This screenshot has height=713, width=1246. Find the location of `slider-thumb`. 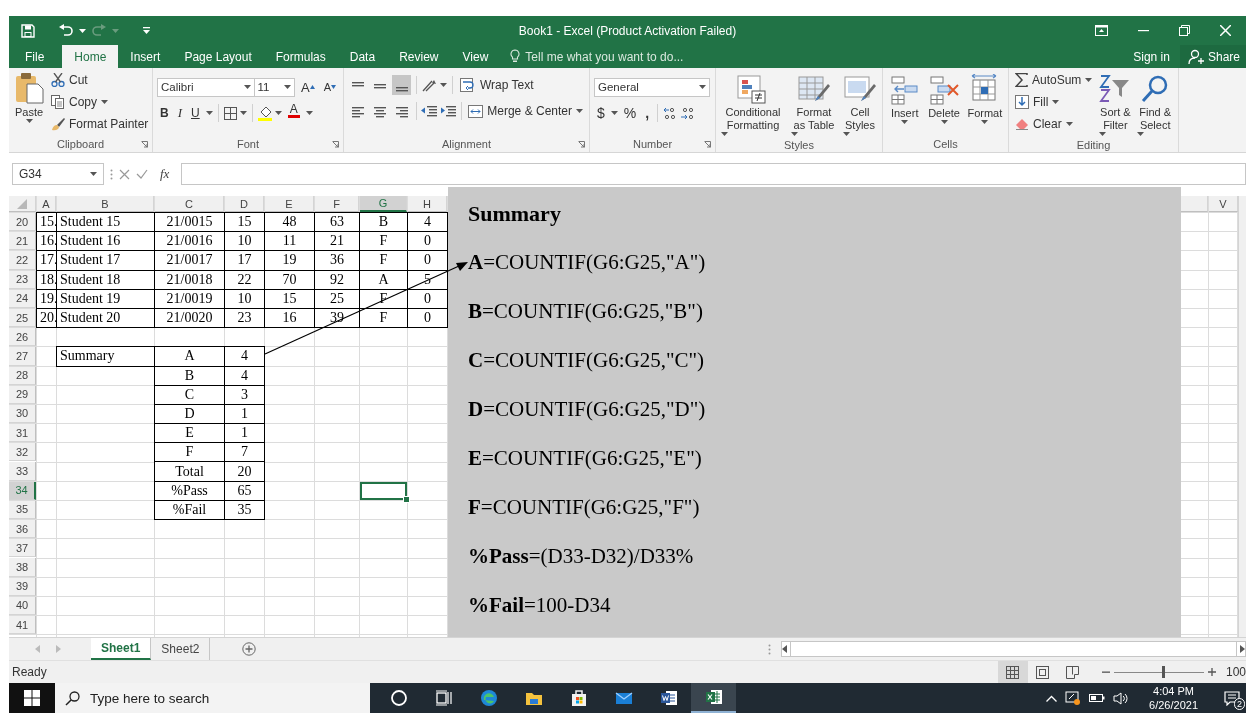

slider-thumb is located at coordinates (1164, 672).